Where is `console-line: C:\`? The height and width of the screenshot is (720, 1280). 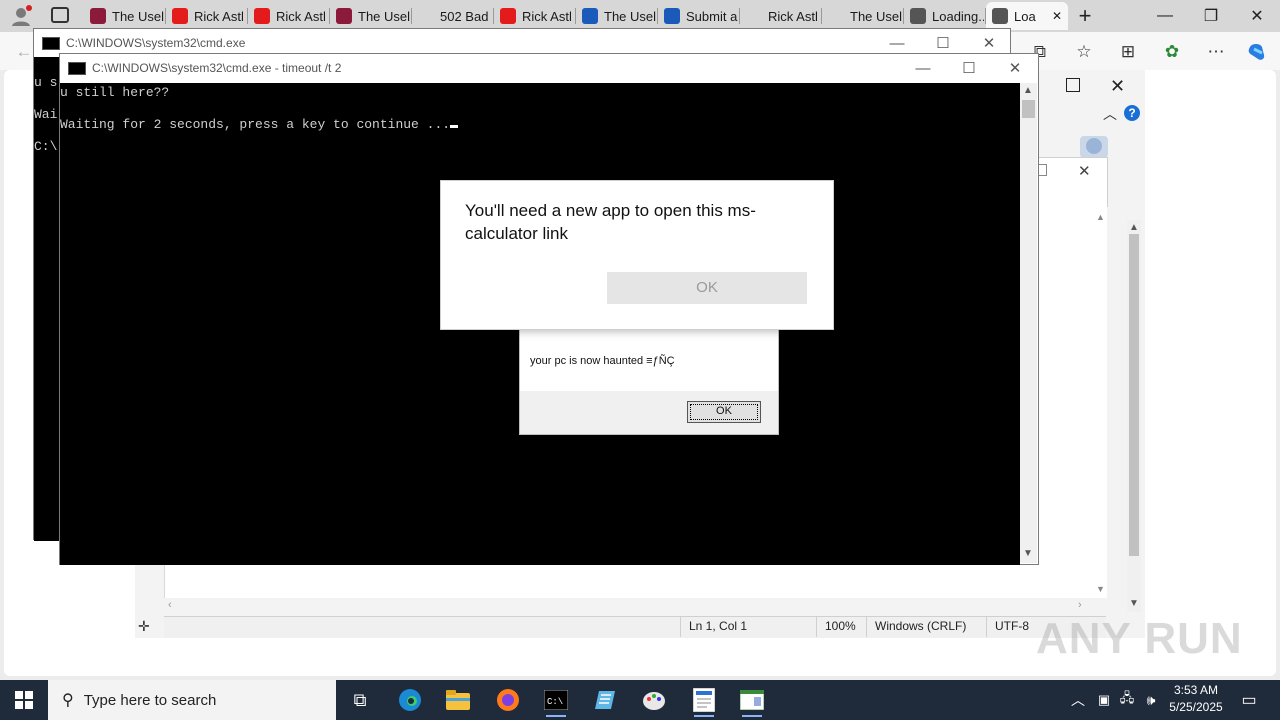
console-line: C:\ is located at coordinates (46, 146).